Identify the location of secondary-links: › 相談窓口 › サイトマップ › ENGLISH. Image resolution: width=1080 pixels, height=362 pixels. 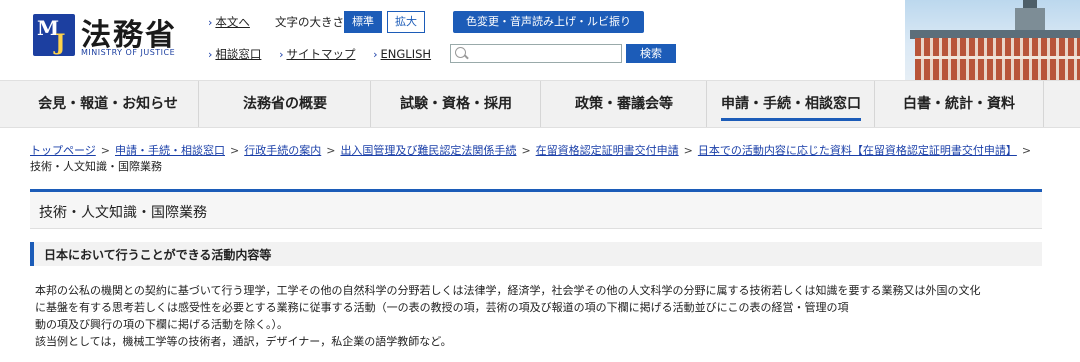
(326, 54).